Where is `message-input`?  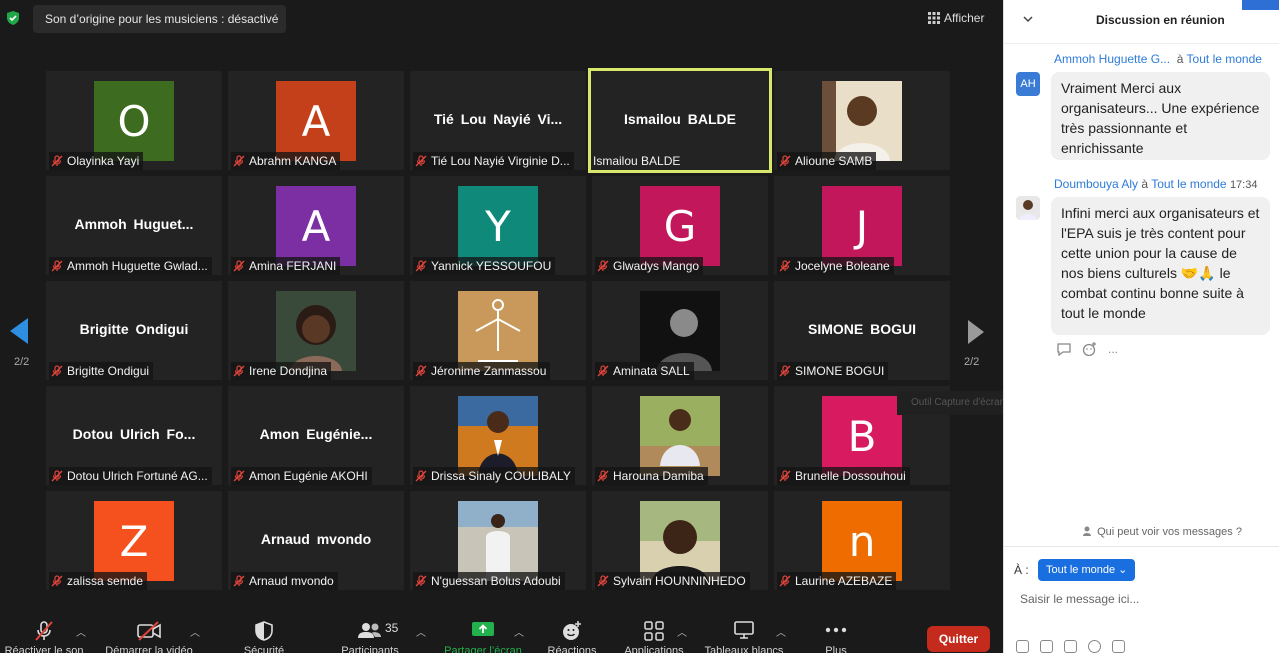
message-input is located at coordinates (1140, 599).